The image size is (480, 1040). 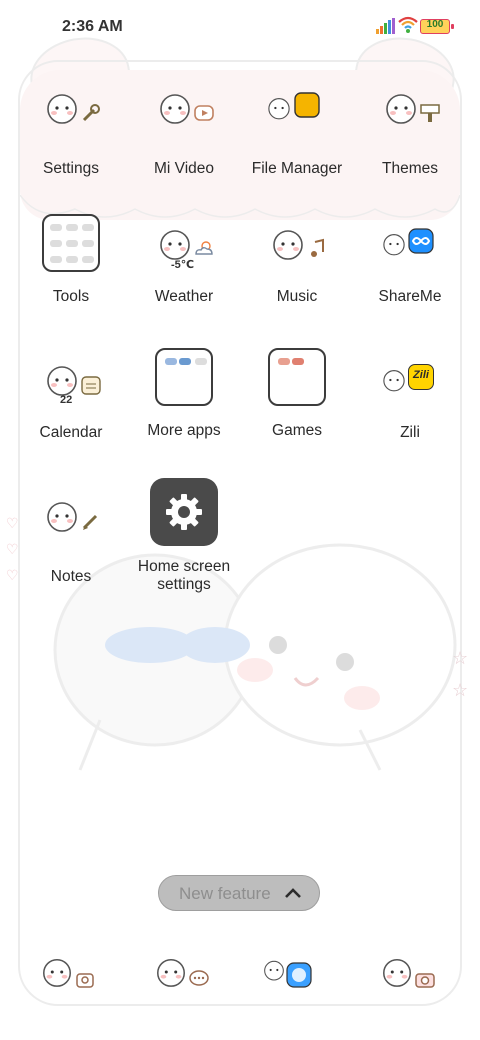 I want to click on dock-camera, so click(x=410, y=978).